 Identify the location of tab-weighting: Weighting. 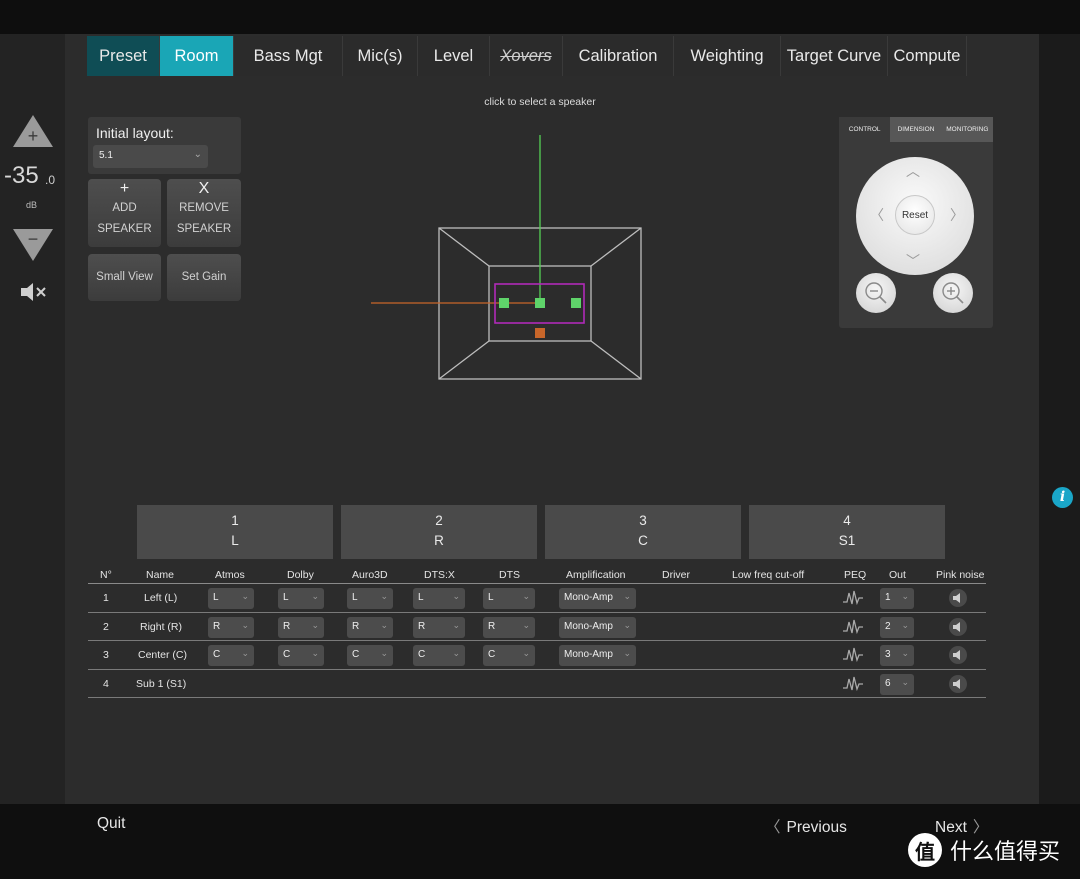
(727, 56).